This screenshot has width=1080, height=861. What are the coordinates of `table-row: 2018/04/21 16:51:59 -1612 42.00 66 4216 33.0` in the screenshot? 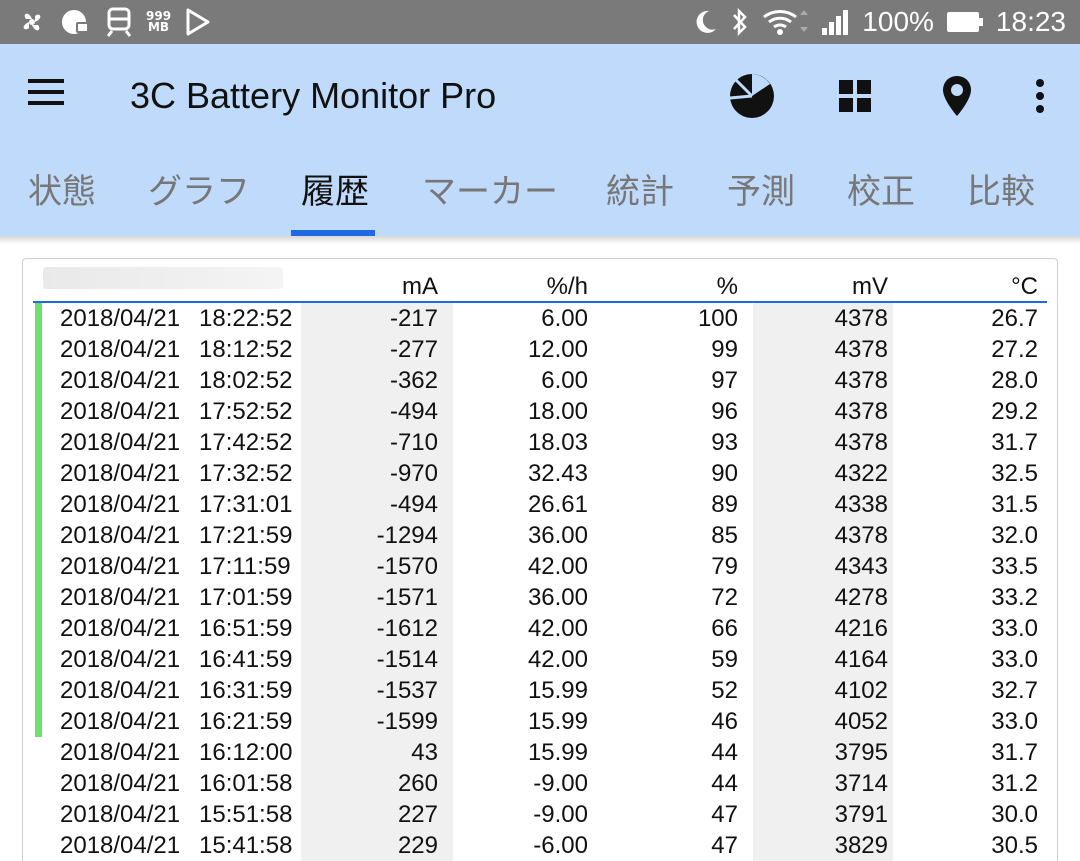 It's located at (540, 628).